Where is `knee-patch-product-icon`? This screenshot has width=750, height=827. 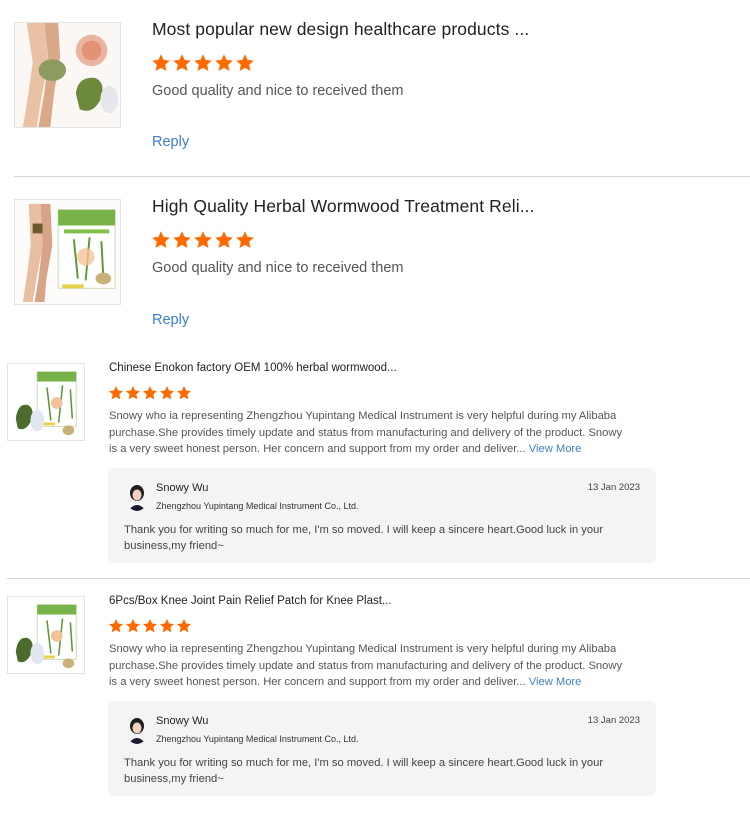
knee-patch-product-icon is located at coordinates (67, 75).